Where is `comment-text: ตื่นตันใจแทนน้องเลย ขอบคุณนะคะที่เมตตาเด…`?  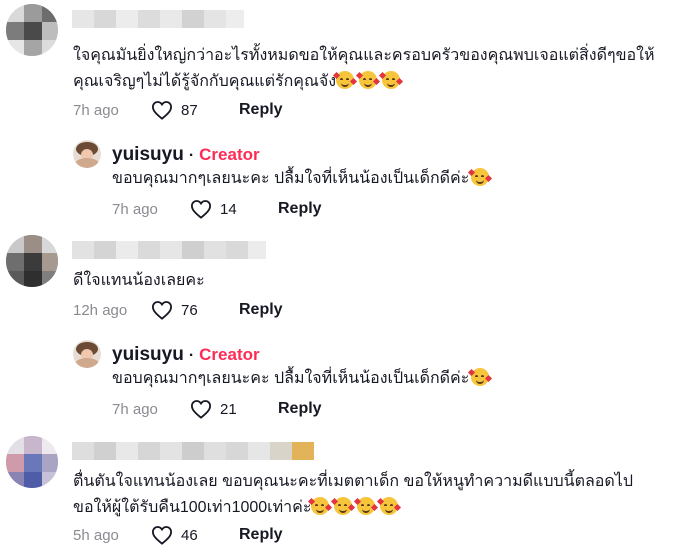
comment-text: ตื่นตันใจแทนน้องเลย ขอบคุณนะคะที่เมตตาเด… is located at coordinates (383, 495).